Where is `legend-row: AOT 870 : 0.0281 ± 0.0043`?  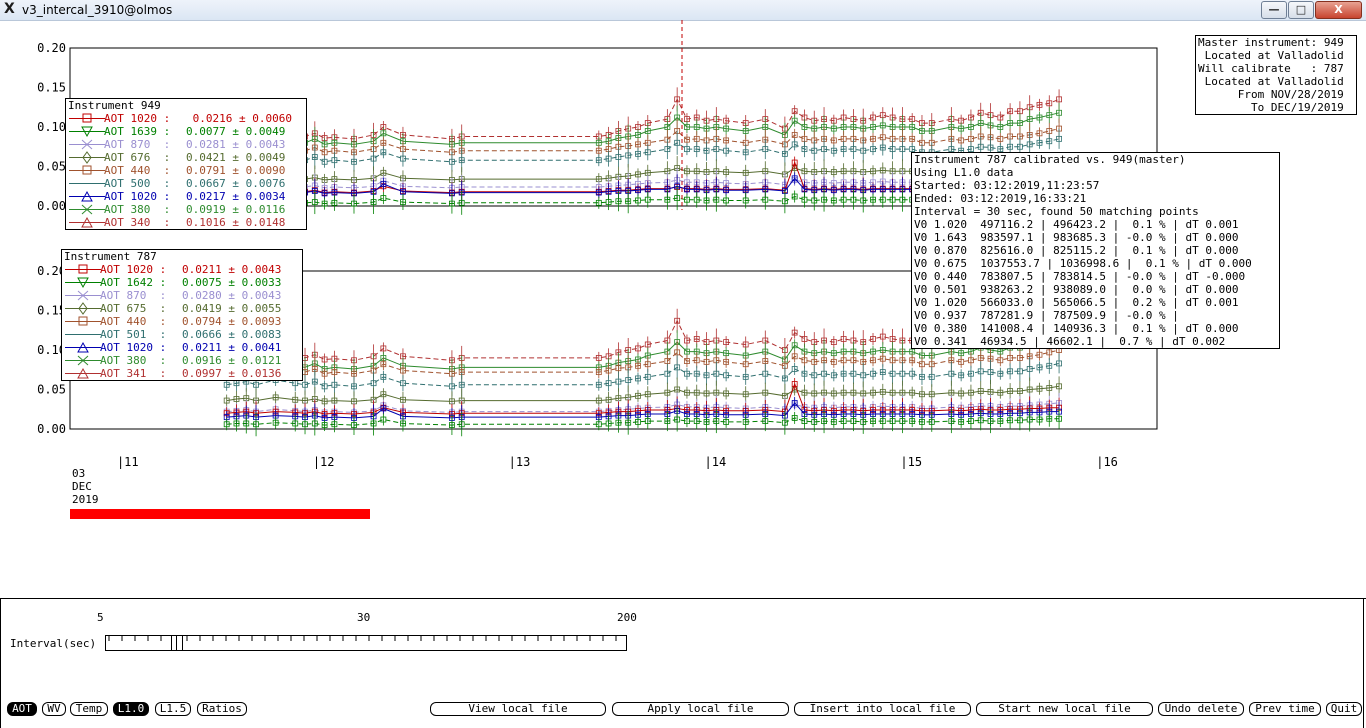
legend-row: AOT 870 : 0.0281 ± 0.0043 is located at coordinates (186, 144).